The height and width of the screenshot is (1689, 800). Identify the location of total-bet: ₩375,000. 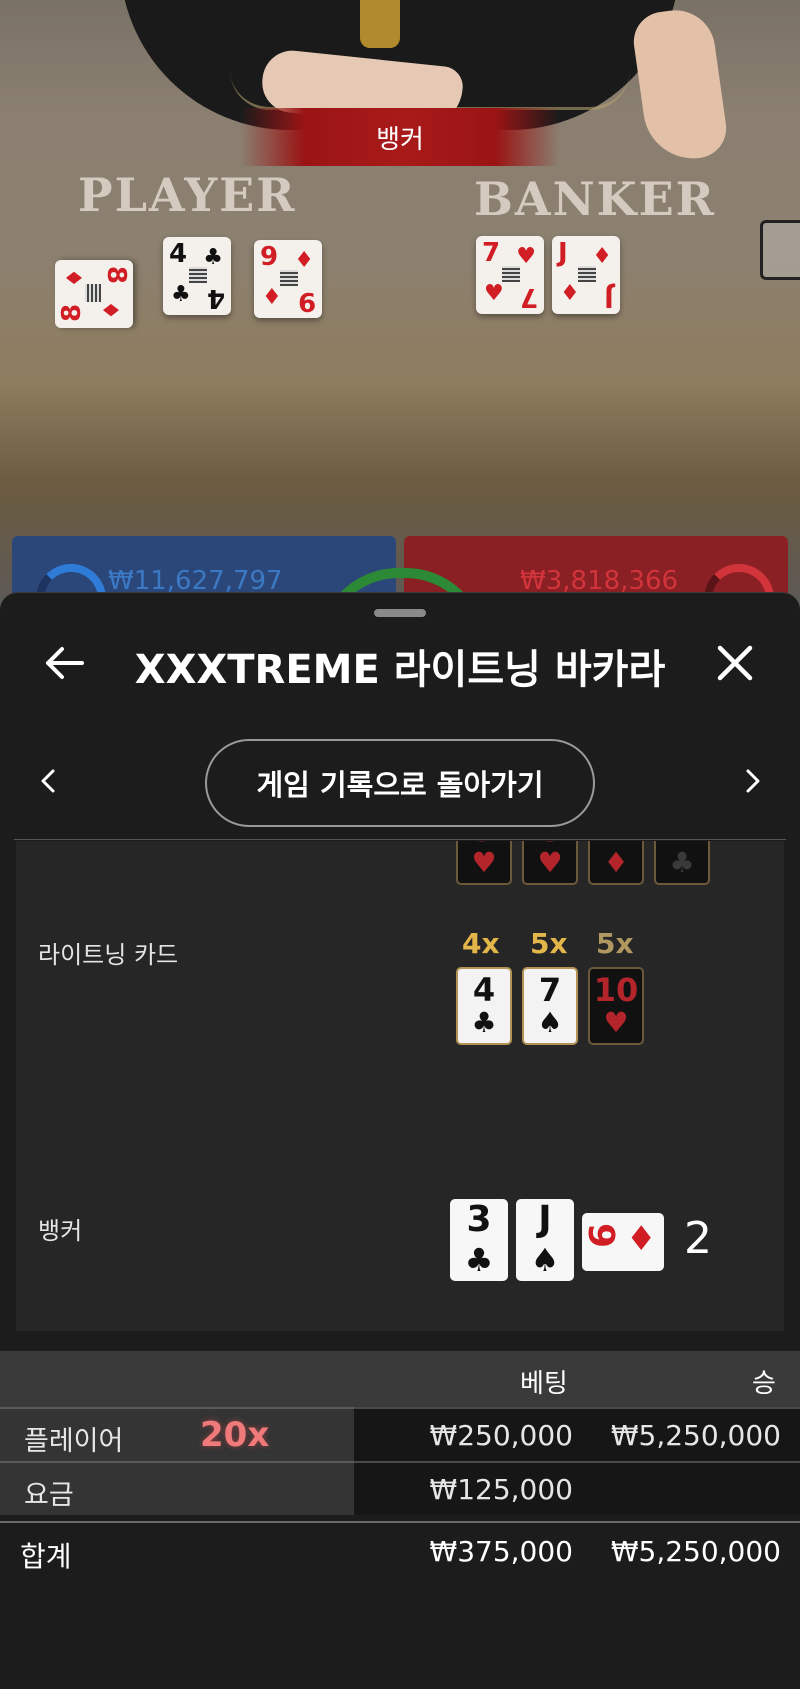
(501, 1551).